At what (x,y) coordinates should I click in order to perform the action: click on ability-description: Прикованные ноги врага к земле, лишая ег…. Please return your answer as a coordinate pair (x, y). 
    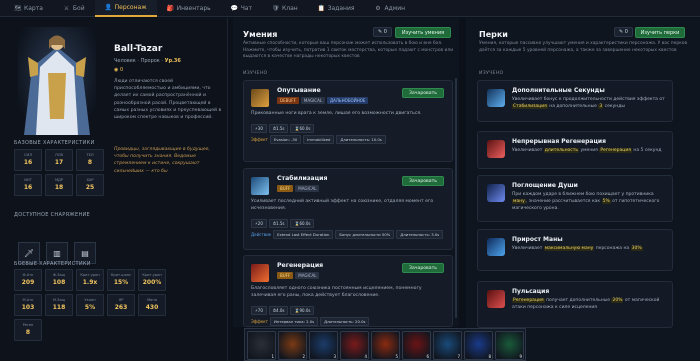
    Looking at the image, I should click on (336, 113).